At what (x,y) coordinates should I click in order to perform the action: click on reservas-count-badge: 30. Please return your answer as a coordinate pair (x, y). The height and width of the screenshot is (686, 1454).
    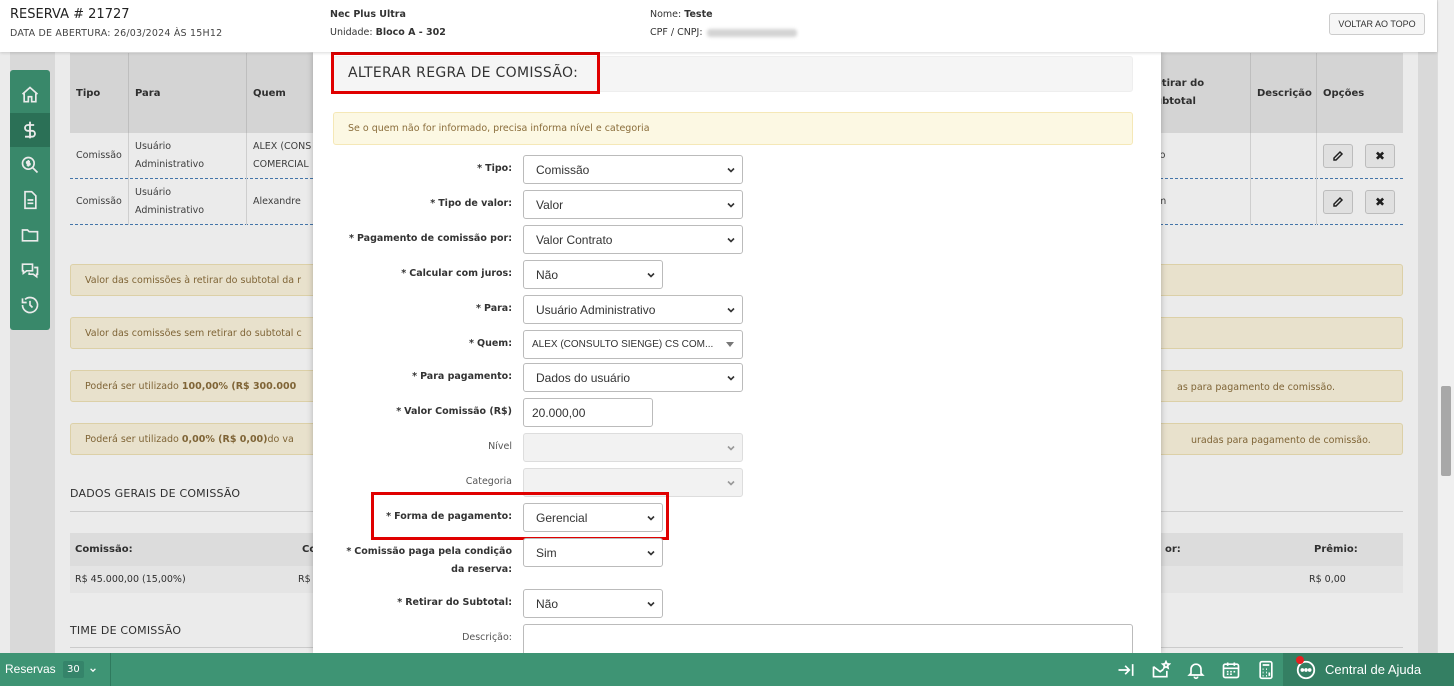
    Looking at the image, I should click on (73, 669).